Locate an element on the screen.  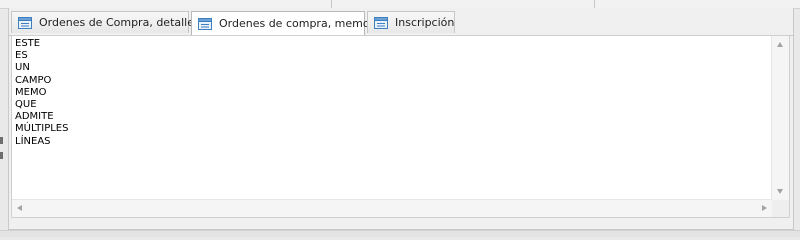
memo-line: ES is located at coordinates (21, 56).